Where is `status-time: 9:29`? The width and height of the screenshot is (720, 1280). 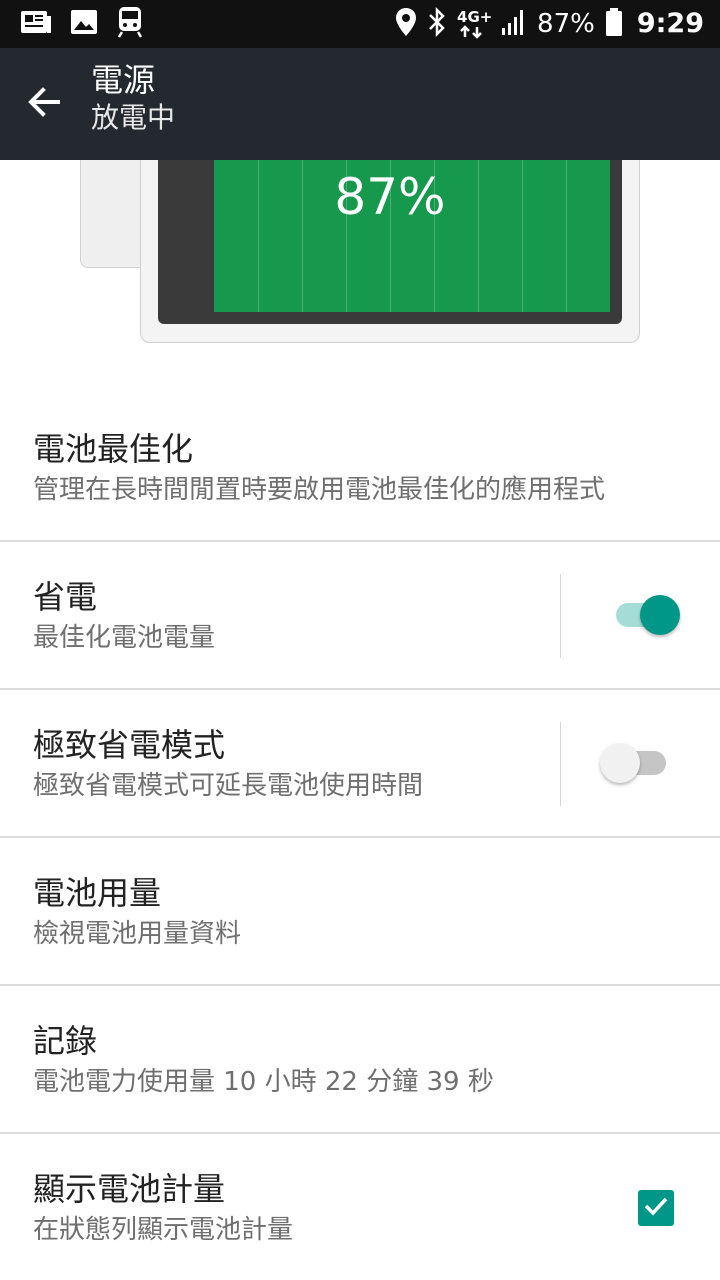 status-time: 9:29 is located at coordinates (670, 23).